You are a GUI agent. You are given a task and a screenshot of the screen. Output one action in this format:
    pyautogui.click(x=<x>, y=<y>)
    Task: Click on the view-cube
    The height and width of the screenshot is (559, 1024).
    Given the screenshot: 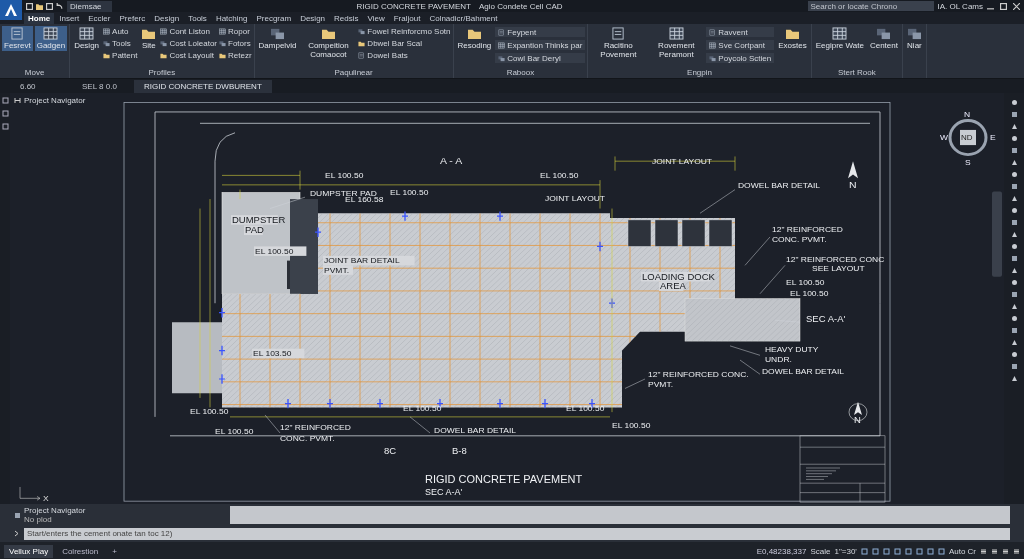 What is the action you would take?
    pyautogui.click(x=968, y=137)
    